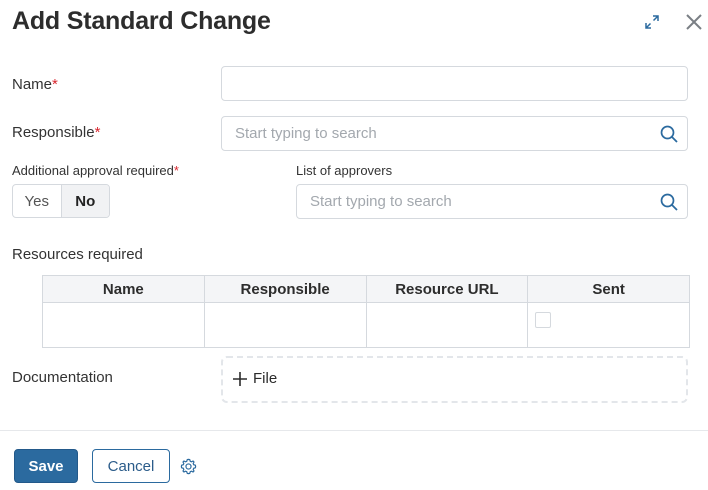  I want to click on file-dropzone: File, so click(454, 379).